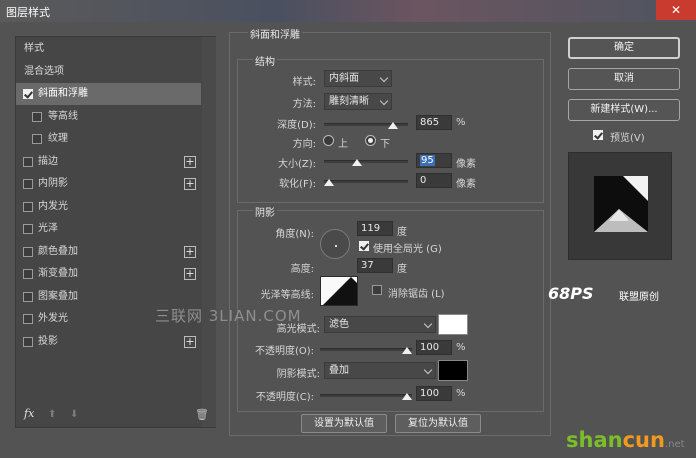 The image size is (696, 458). Describe the element at coordinates (108, 72) in the screenshot. I see `sidebar-item: 混合选项` at that location.